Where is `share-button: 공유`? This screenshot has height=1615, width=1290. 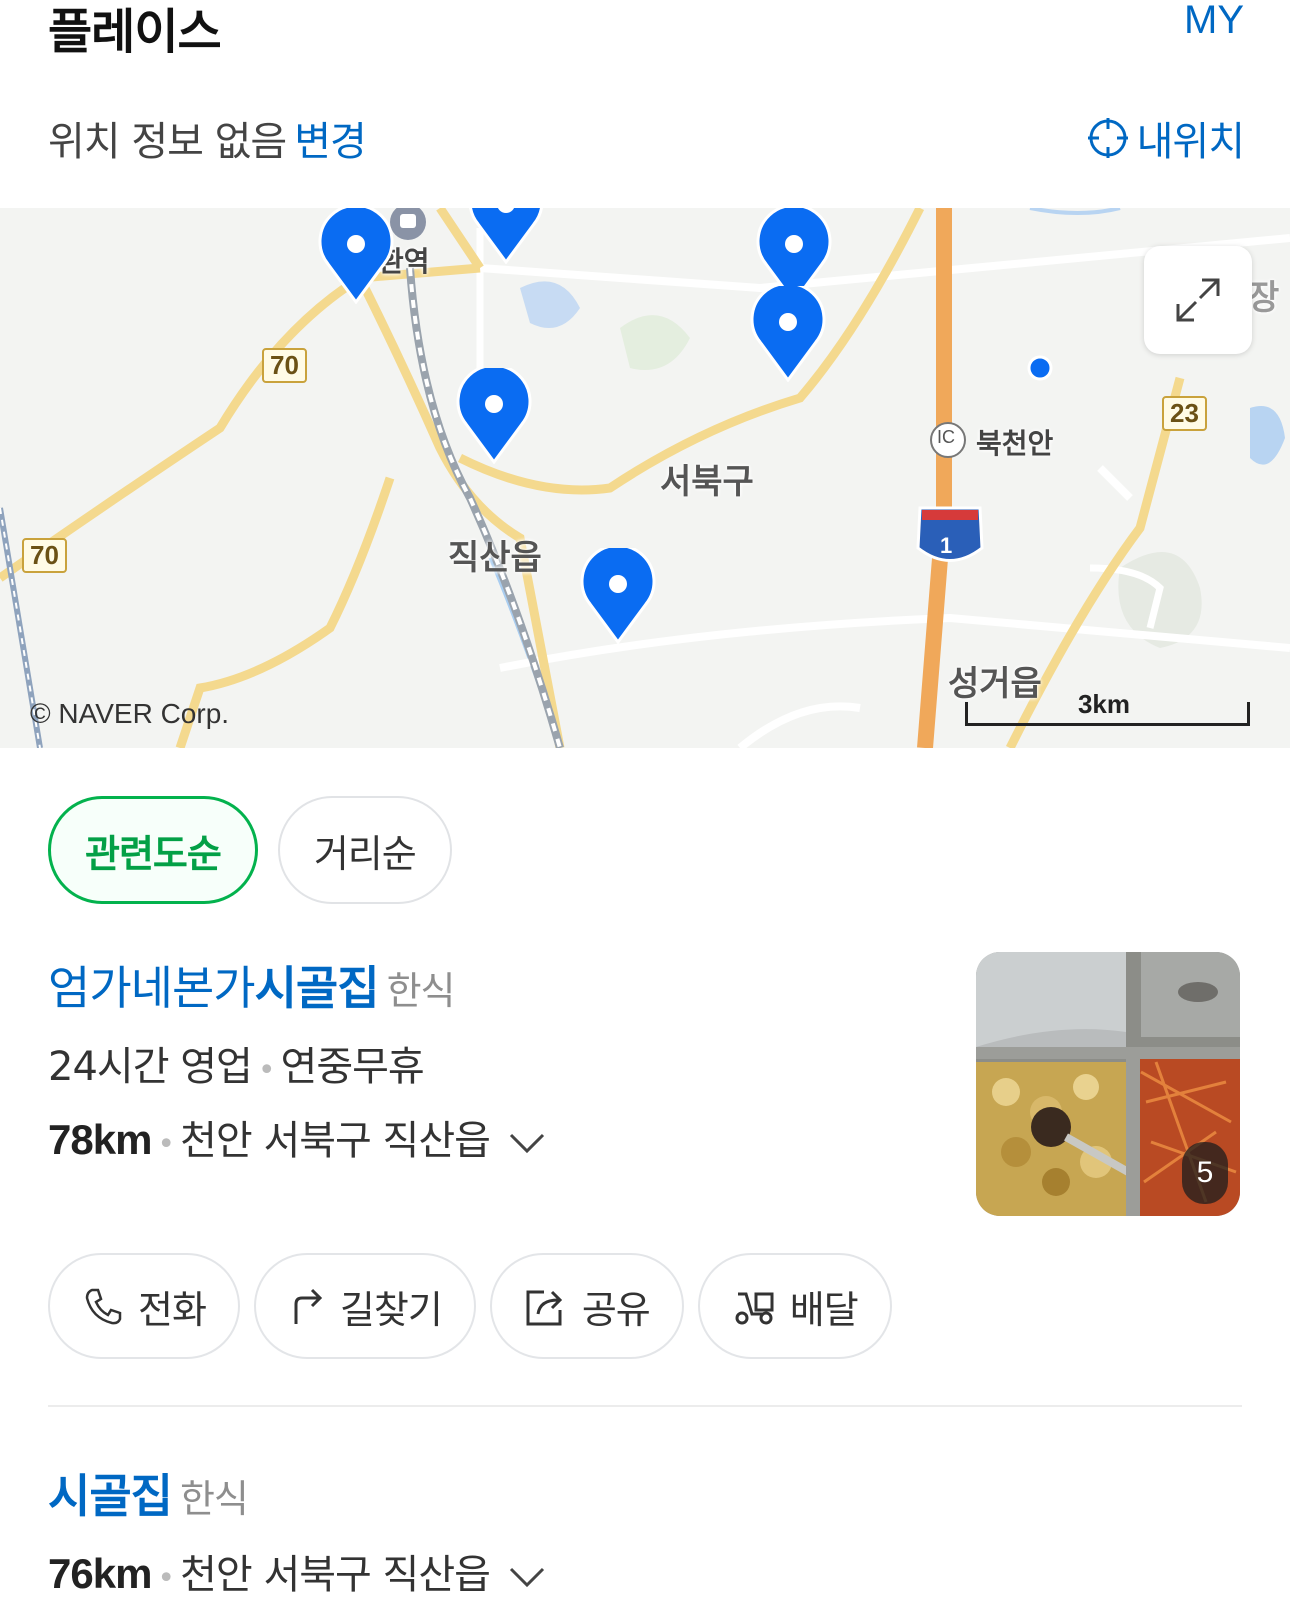 share-button: 공유 is located at coordinates (586, 1306).